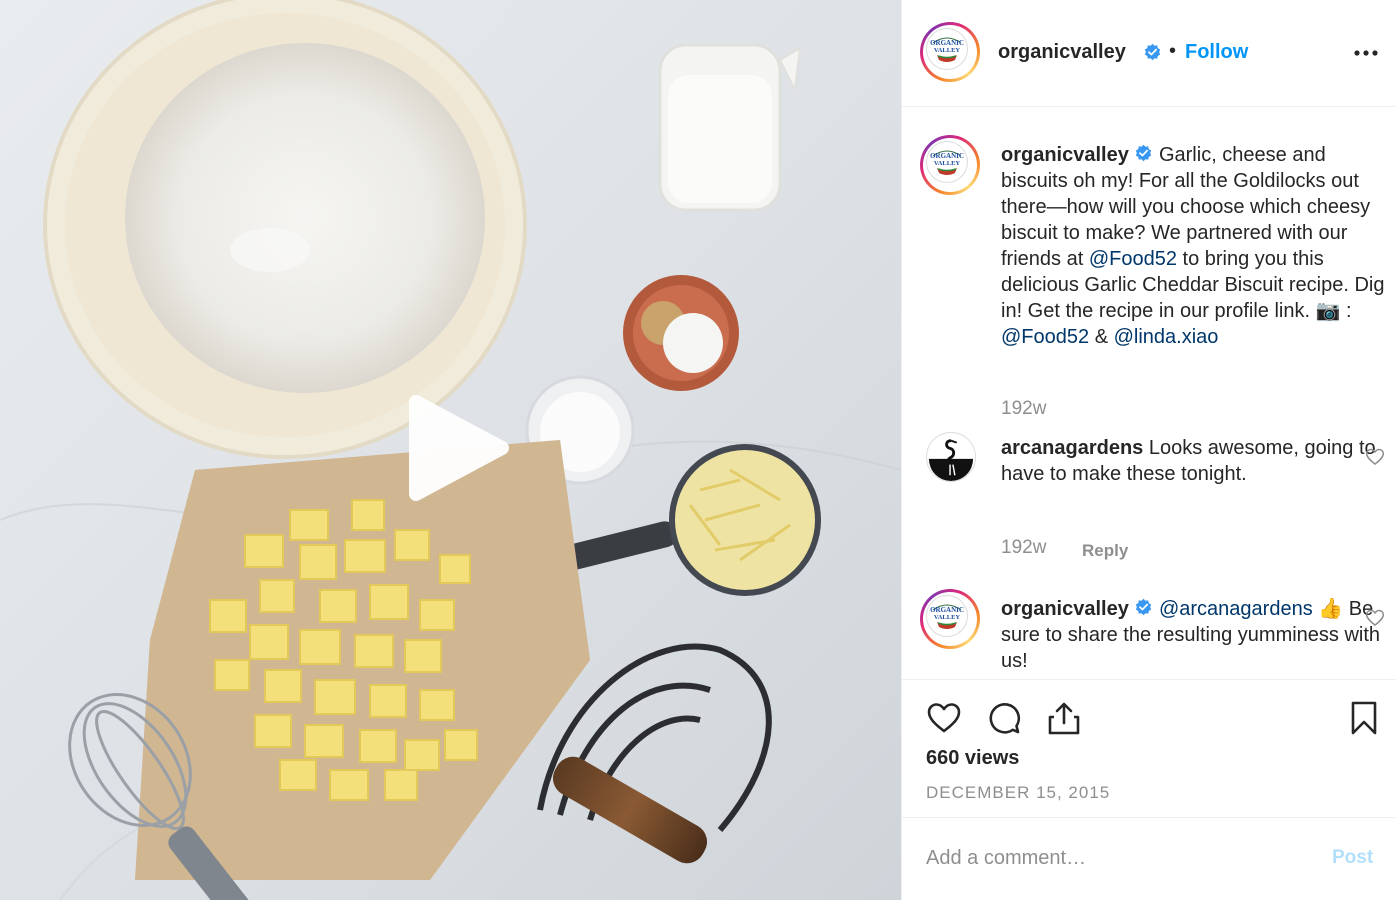 Image resolution: width=1396 pixels, height=900 pixels. Describe the element at coordinates (1236, 609) in the screenshot. I see `mention-link: @arcanagardens` at that location.